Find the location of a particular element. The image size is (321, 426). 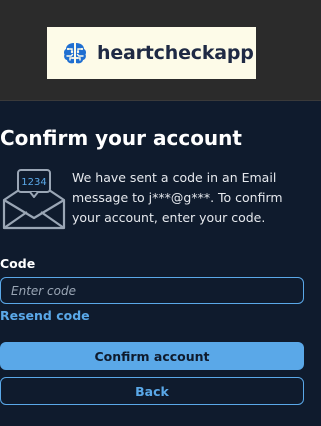

page-title: Confirm your account is located at coordinates (121, 138).